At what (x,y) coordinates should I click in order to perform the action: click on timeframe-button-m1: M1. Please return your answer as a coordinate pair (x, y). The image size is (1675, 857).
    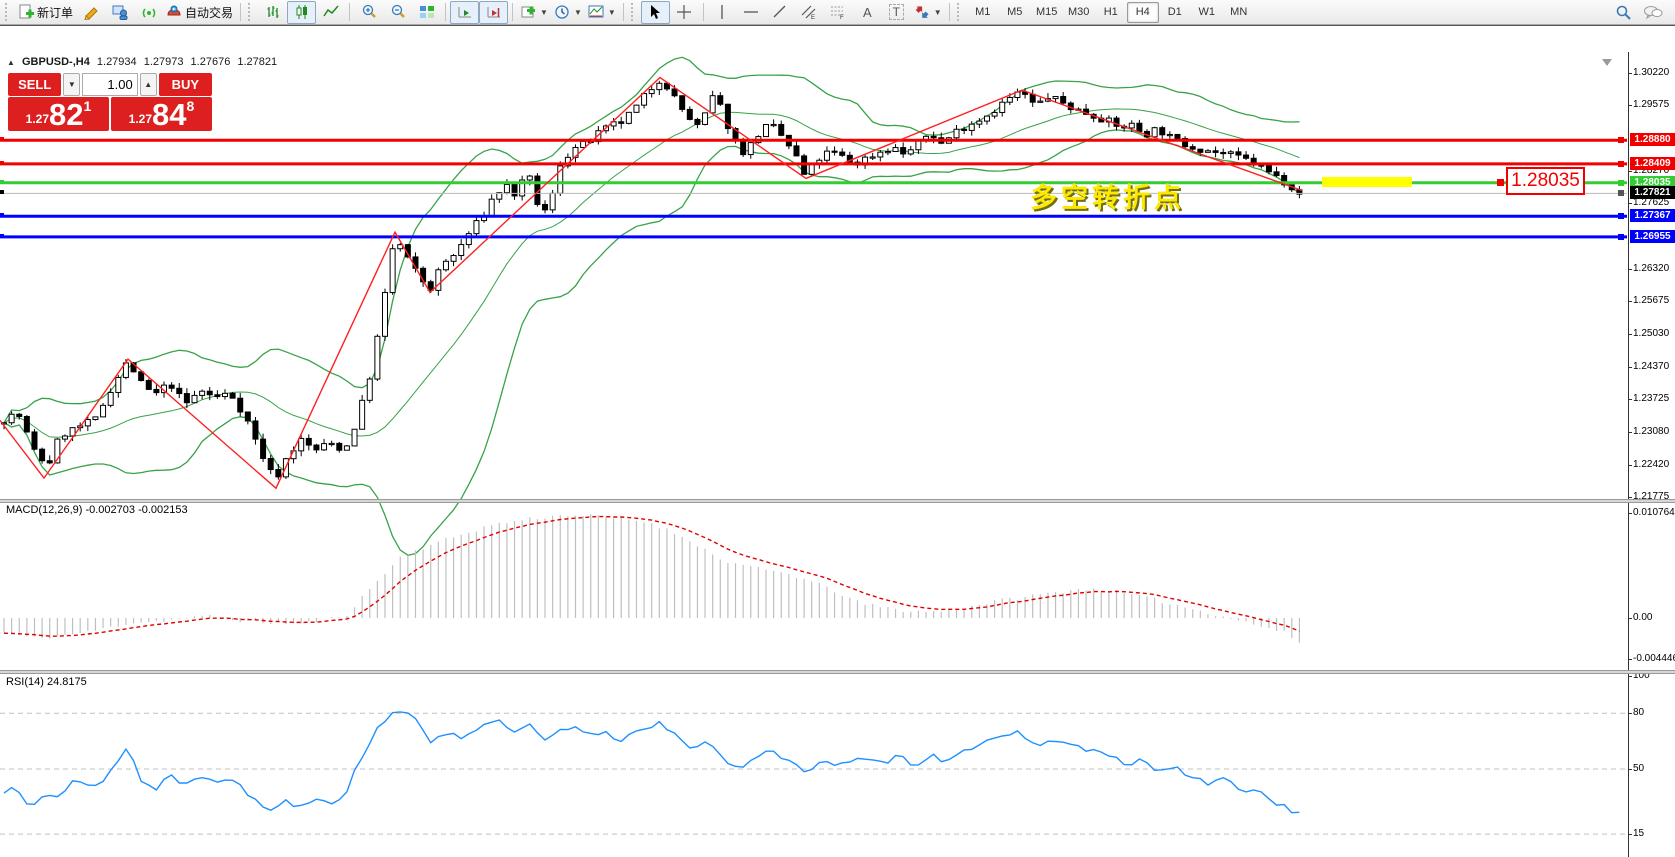
    Looking at the image, I should click on (983, 12).